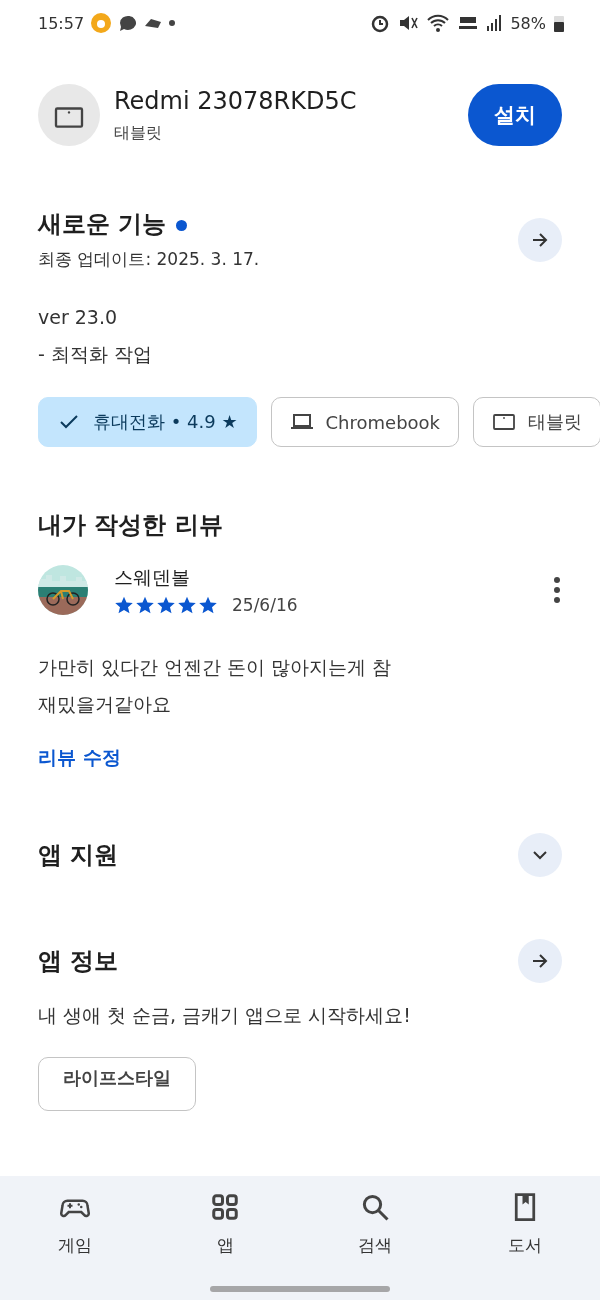 The width and height of the screenshot is (600, 1300). I want to click on notification-icon, so click(101, 23).